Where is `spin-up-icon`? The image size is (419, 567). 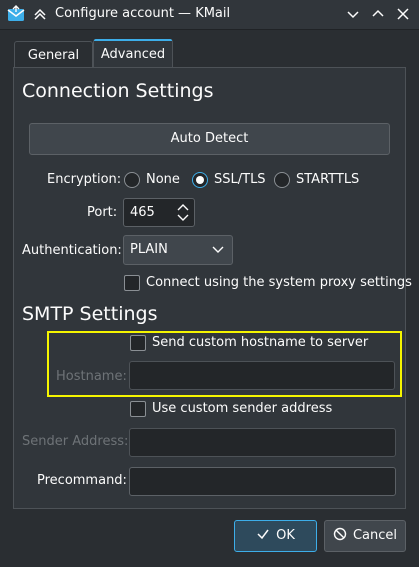 spin-up-icon is located at coordinates (183, 207).